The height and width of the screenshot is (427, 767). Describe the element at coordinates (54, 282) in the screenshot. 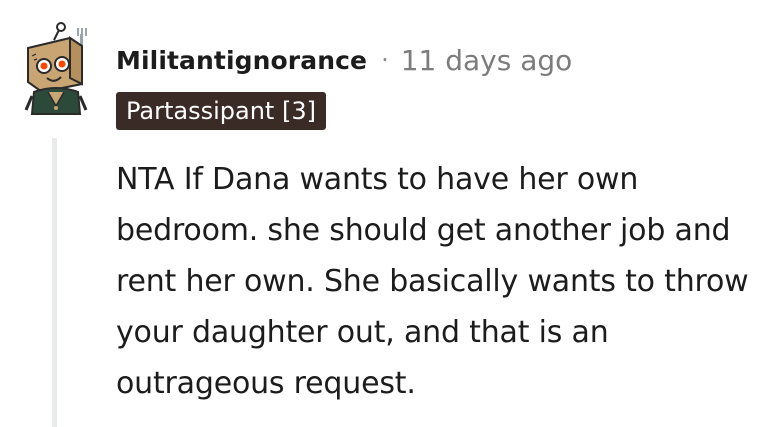

I see `thread-line` at that location.